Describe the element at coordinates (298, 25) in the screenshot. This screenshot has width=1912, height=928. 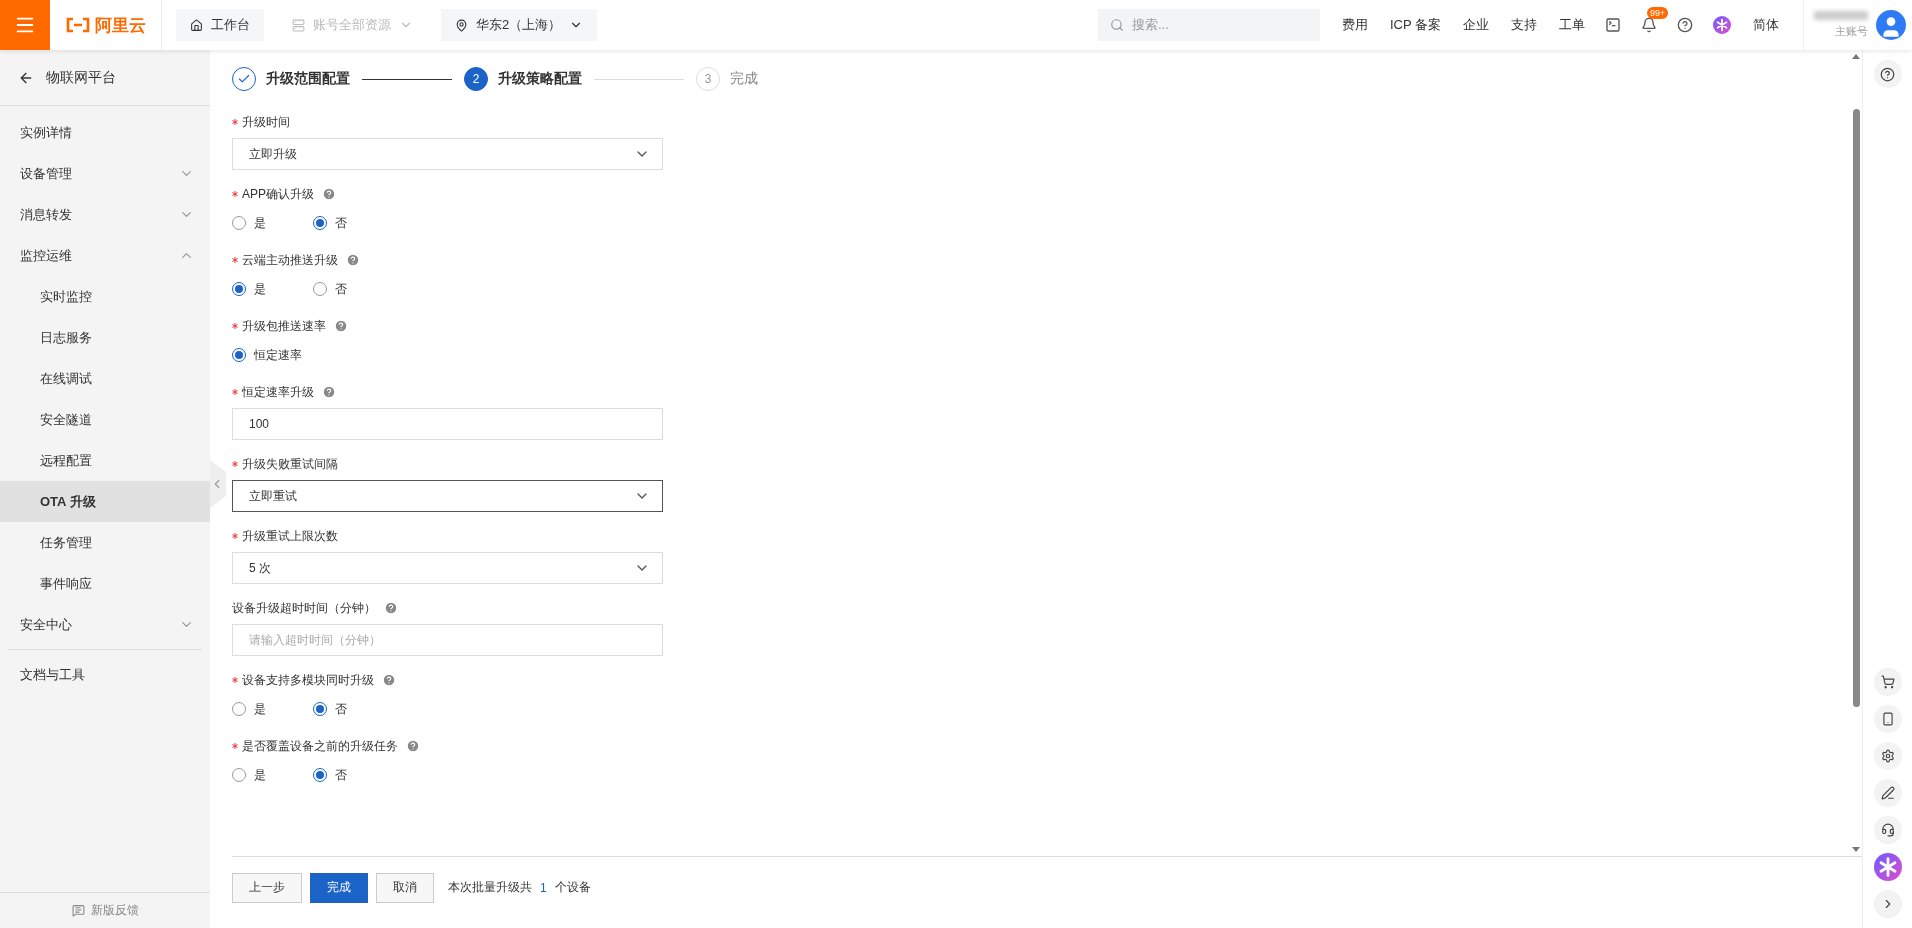
I see `server-icon` at that location.